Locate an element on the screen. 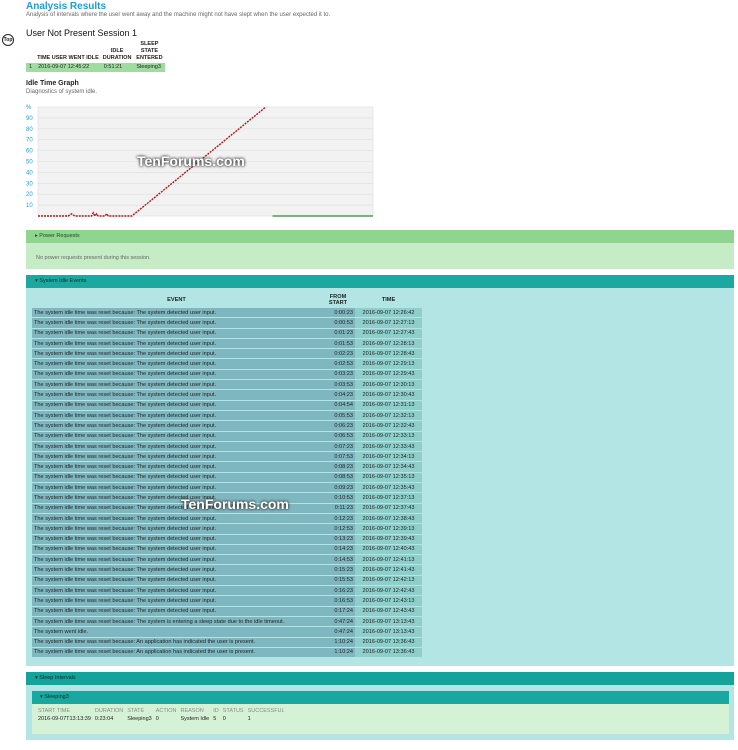  event-time: 2016-09-07 13:13:43 is located at coordinates (388, 621).